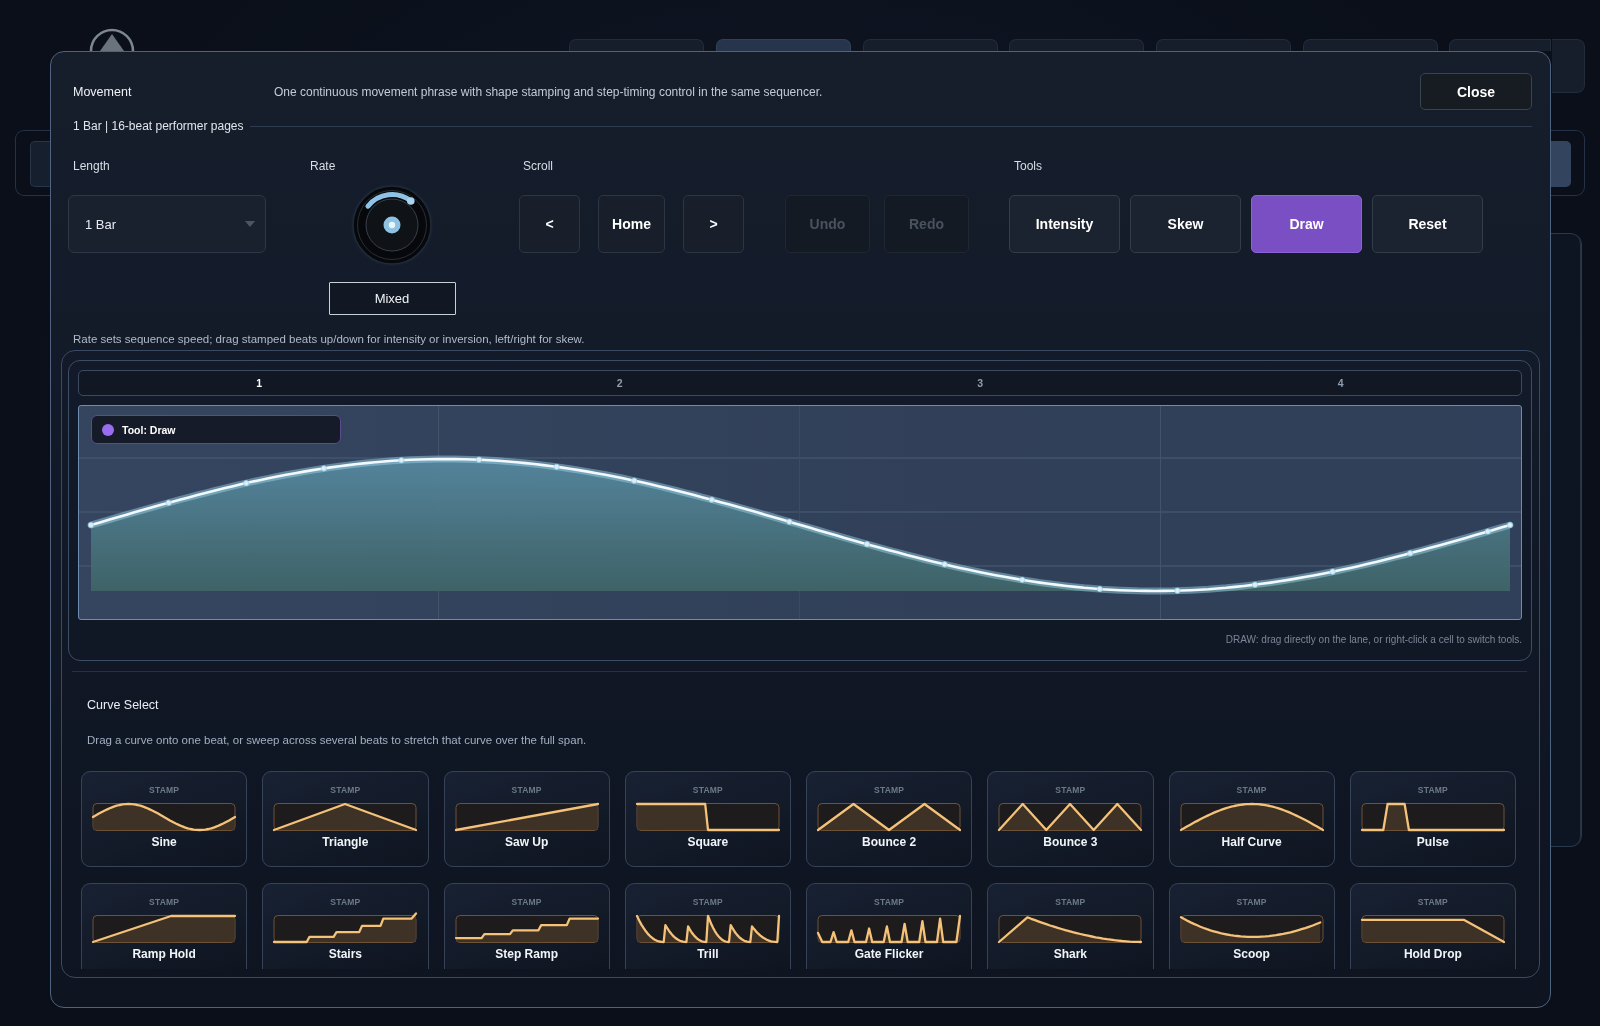 This screenshot has width=1600, height=1026. What do you see at coordinates (103, 91) in the screenshot?
I see `dialog-title: Movement` at bounding box center [103, 91].